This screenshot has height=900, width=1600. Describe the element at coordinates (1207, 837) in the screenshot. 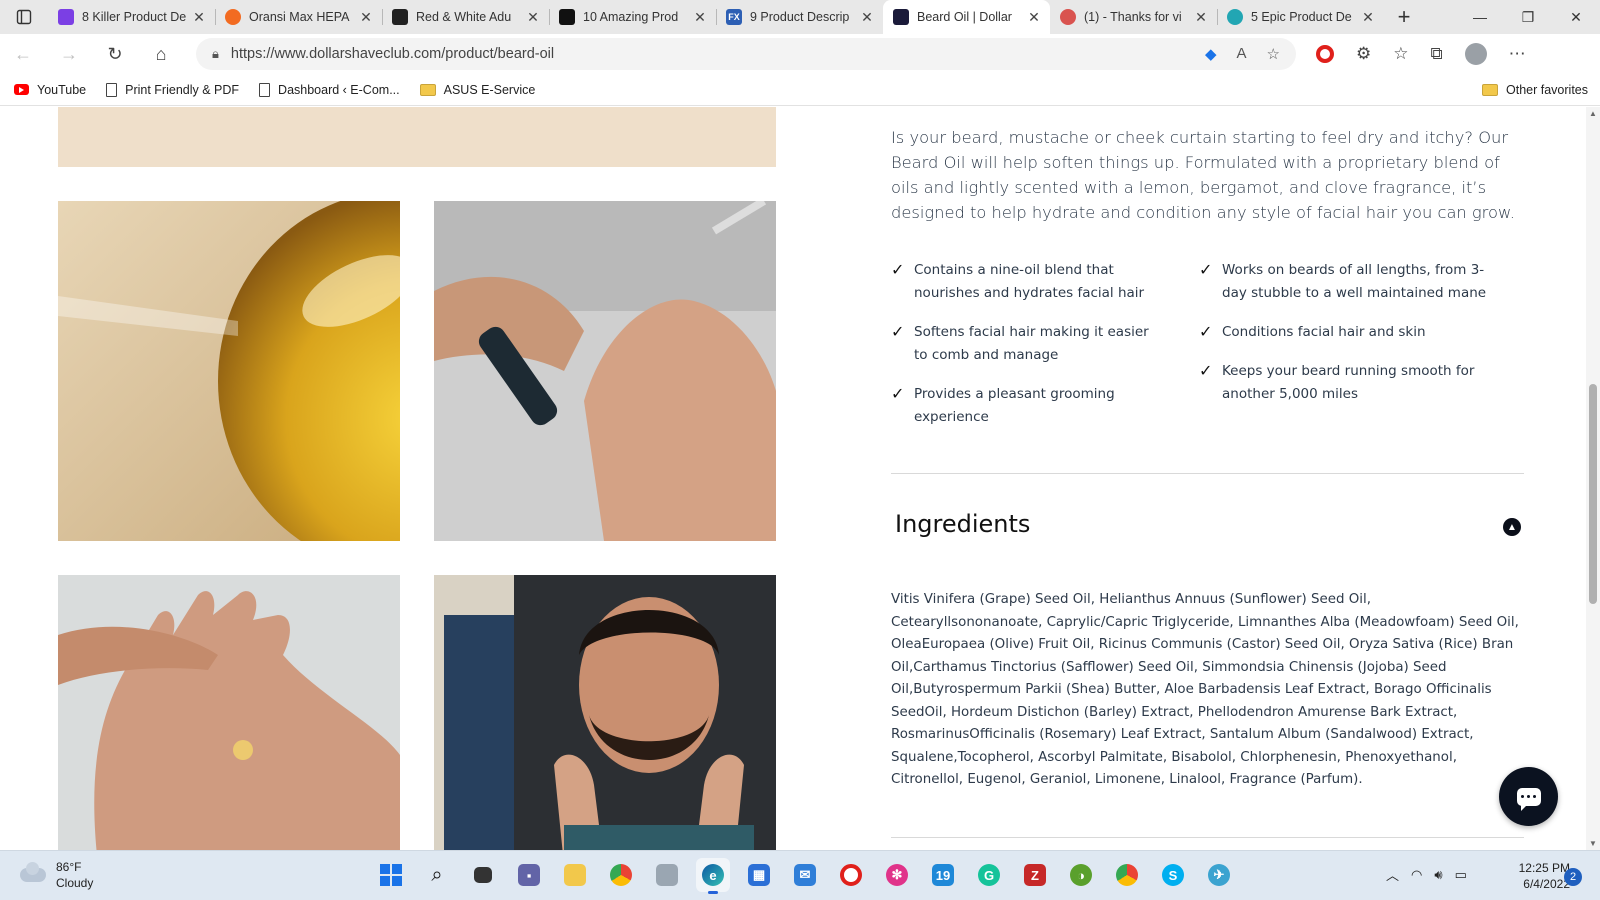

I see `section-divider` at that location.